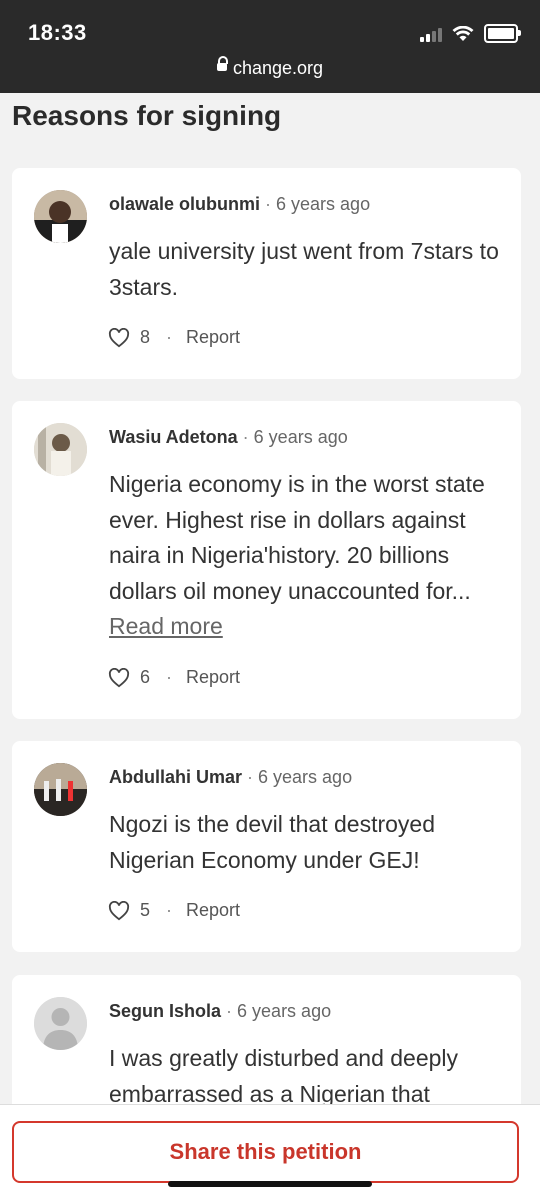 This screenshot has height=1201, width=540. I want to click on wifi-icon, so click(463, 33).